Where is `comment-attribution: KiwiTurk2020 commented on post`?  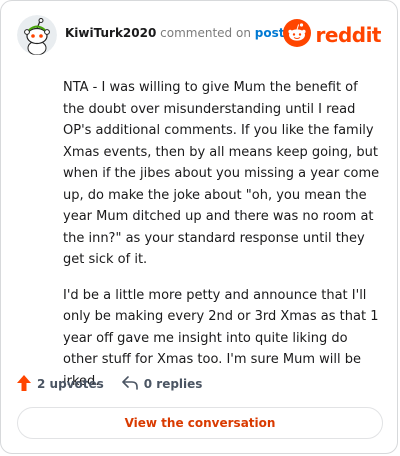 comment-attribution: KiwiTurk2020 commented on post is located at coordinates (174, 33).